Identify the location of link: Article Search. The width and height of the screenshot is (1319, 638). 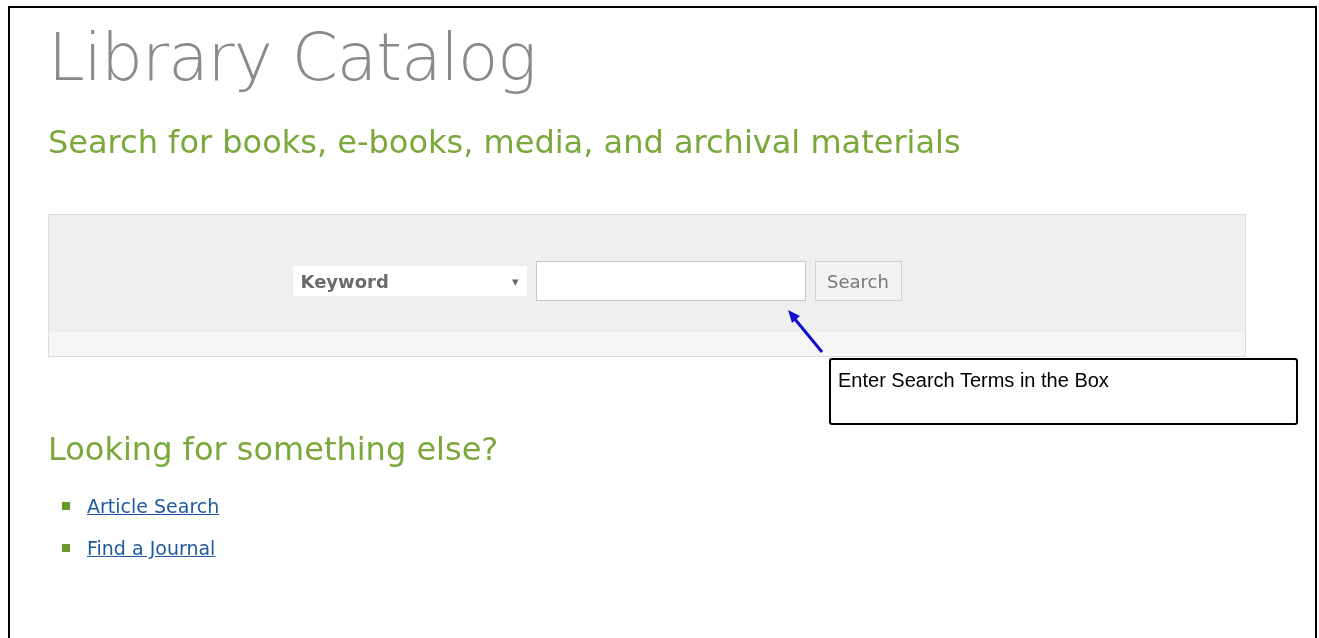
(153, 506).